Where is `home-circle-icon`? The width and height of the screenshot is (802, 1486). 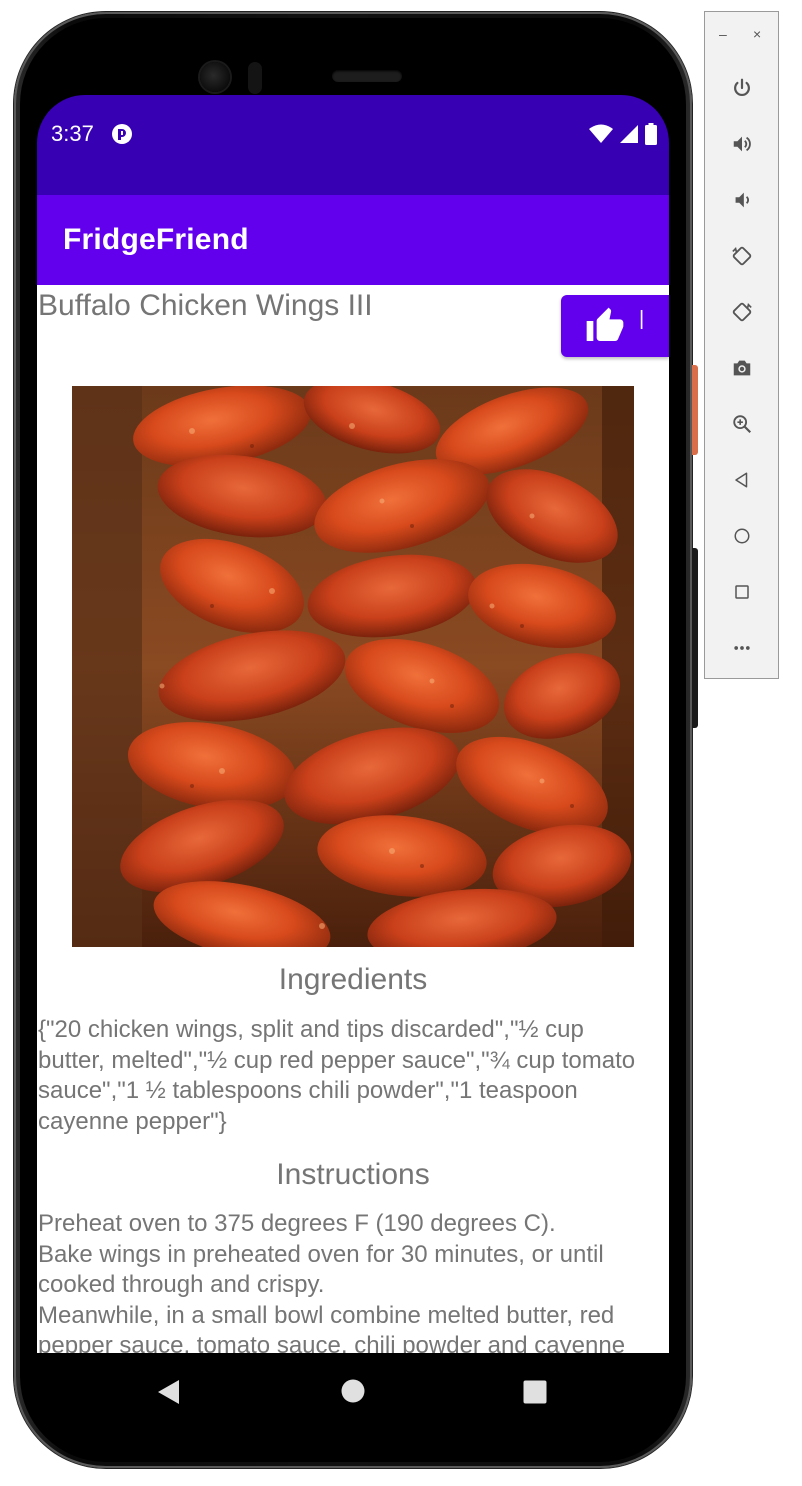 home-circle-icon is located at coordinates (353, 1393).